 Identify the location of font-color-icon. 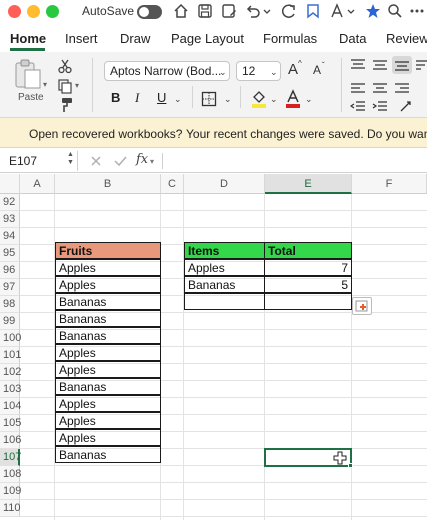
(293, 99).